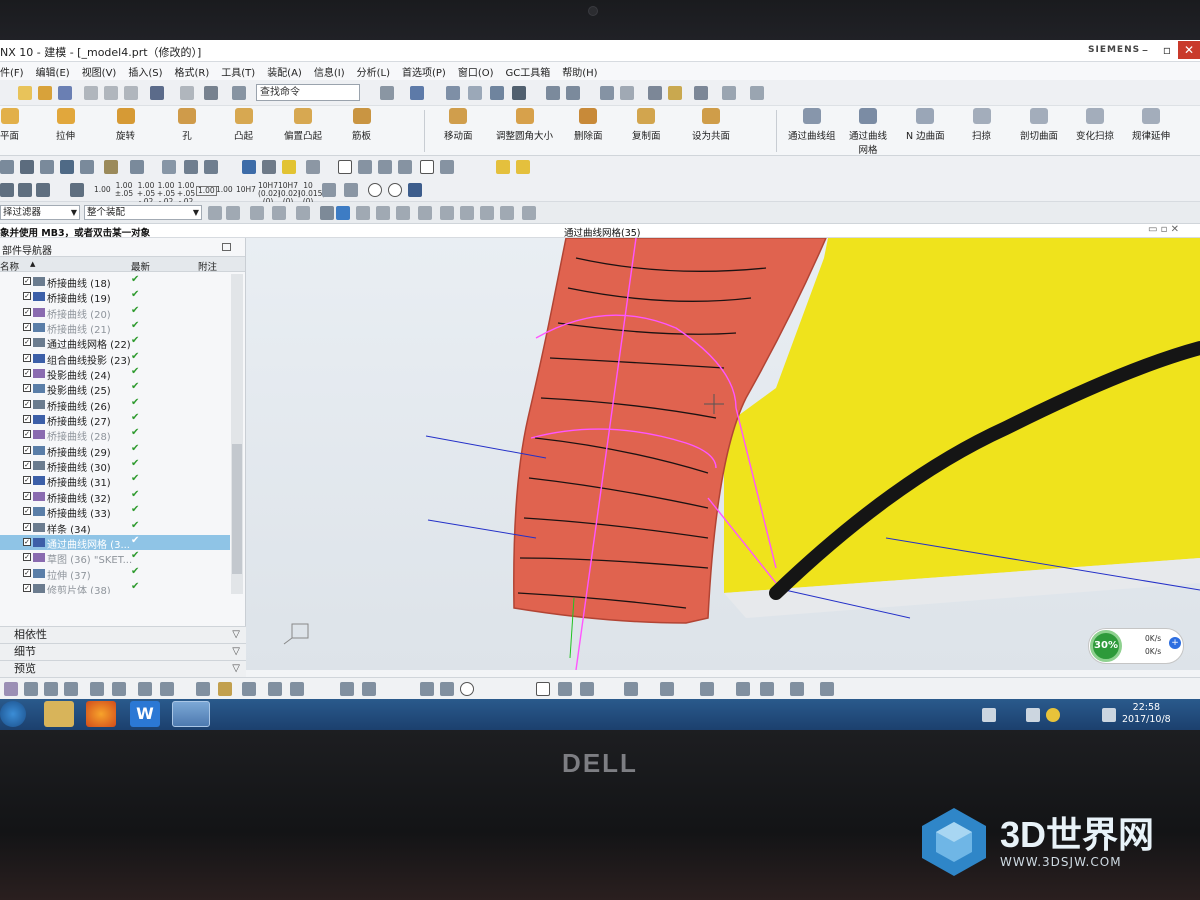  Describe the element at coordinates (203, 689) in the screenshot. I see `mirror-icon` at that location.